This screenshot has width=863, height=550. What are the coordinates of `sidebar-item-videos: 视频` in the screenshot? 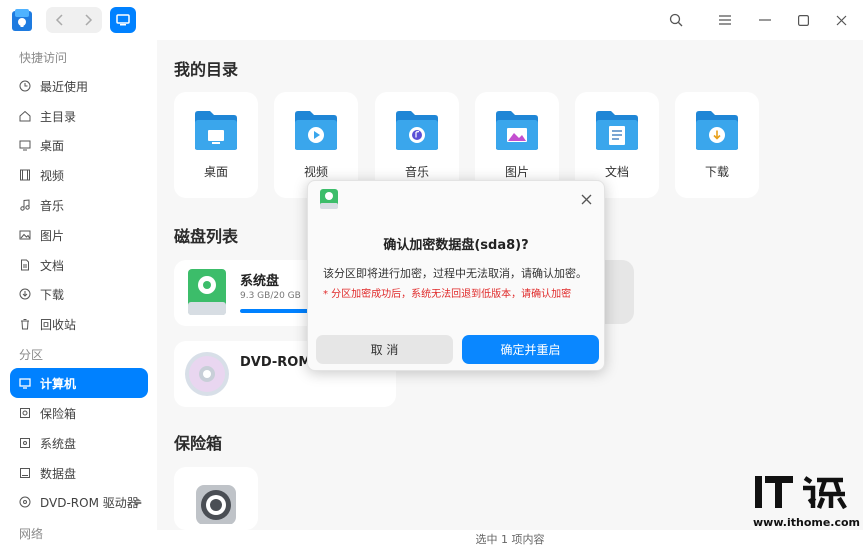 It's located at (79, 175).